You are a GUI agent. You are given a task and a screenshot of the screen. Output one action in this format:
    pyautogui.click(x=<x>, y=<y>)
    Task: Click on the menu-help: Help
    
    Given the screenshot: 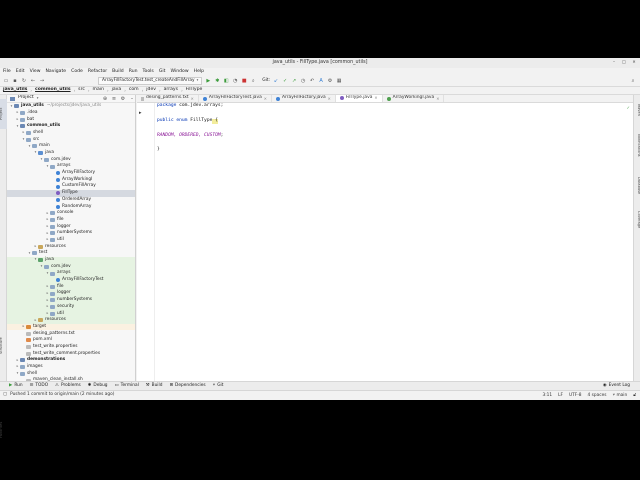 What is the action you would take?
    pyautogui.click(x=199, y=72)
    